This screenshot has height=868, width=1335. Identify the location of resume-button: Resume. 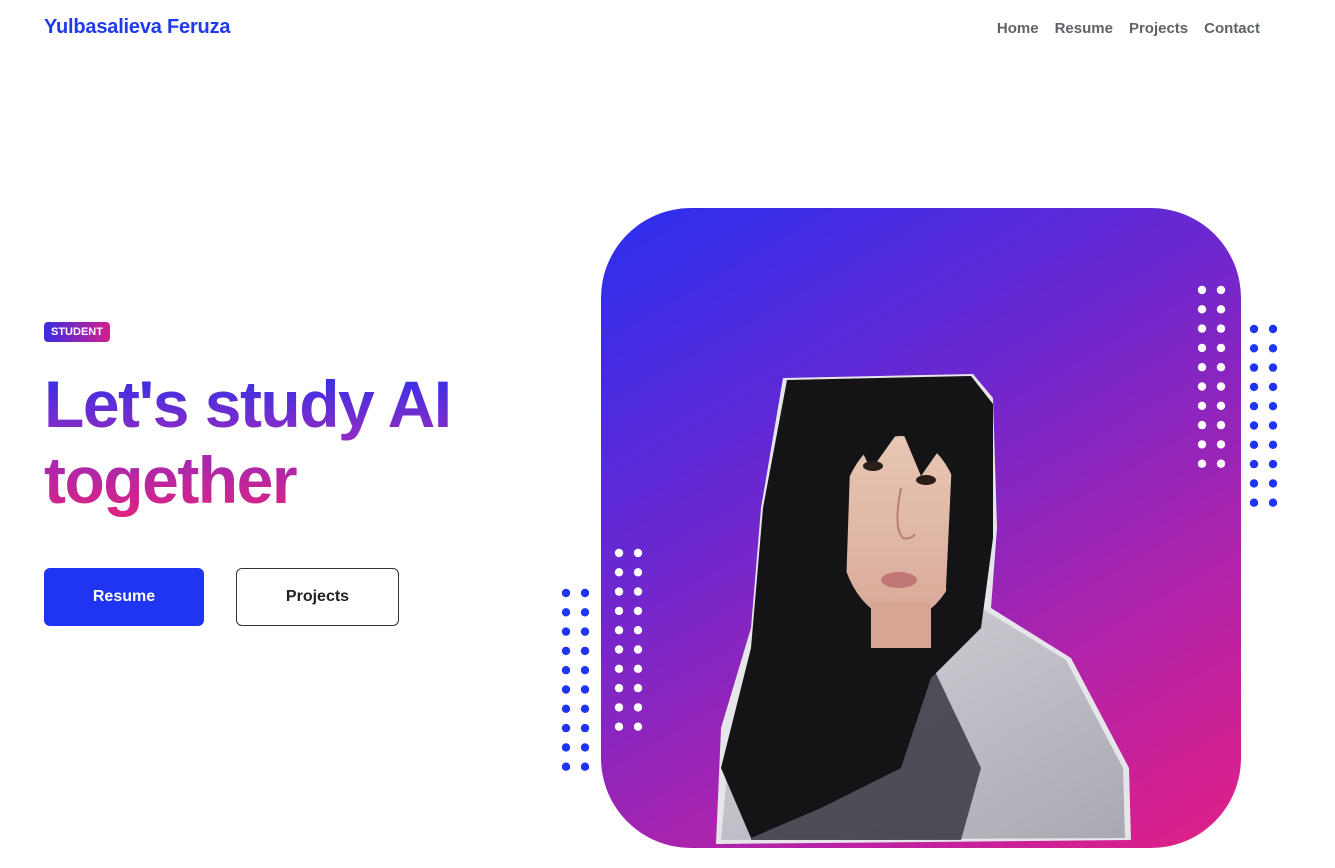
(124, 597).